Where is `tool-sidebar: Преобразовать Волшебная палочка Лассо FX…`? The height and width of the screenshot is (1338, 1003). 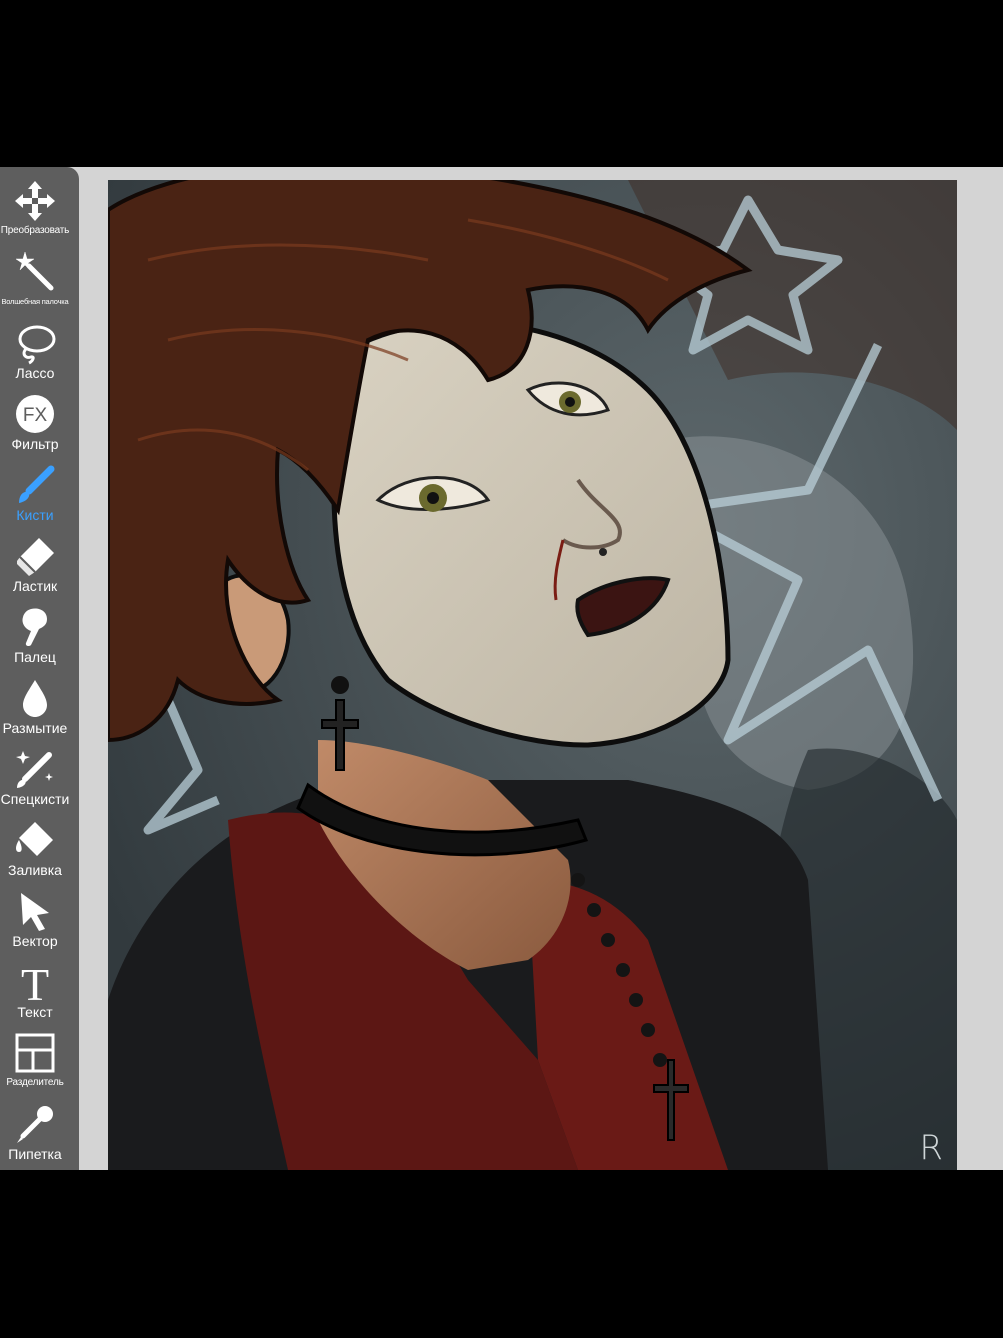 tool-sidebar: Преобразовать Волшебная палочка Лассо FX… is located at coordinates (39, 668).